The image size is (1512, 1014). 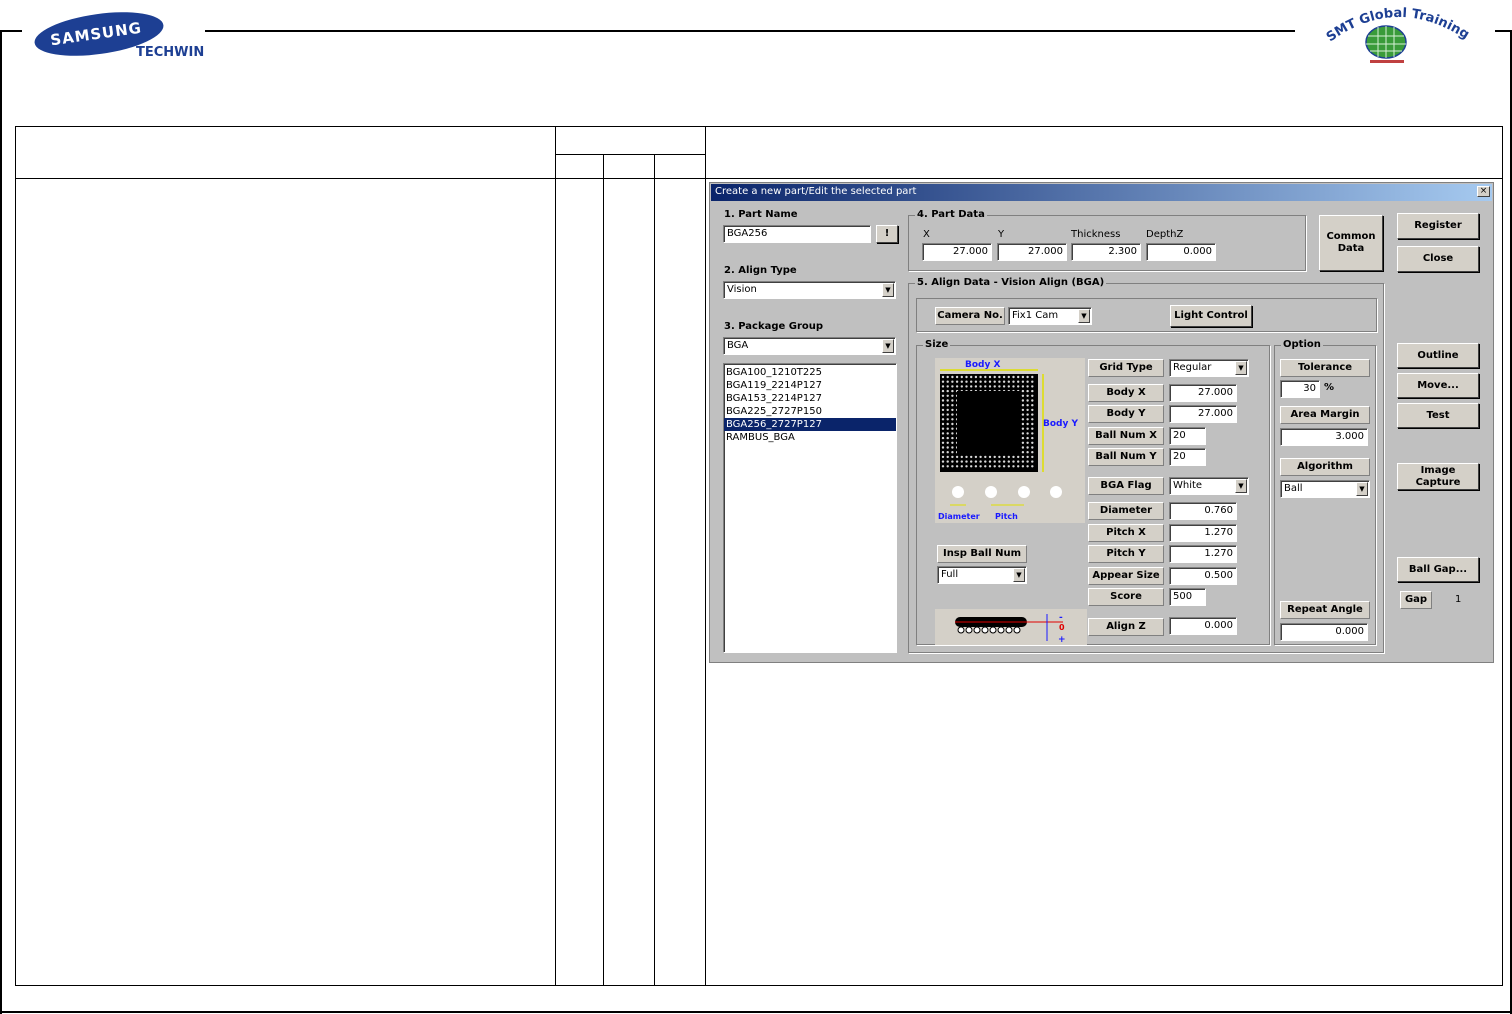 What do you see at coordinates (1203, 554) in the screenshot?
I see `pitch-y-input: 1.270` at bounding box center [1203, 554].